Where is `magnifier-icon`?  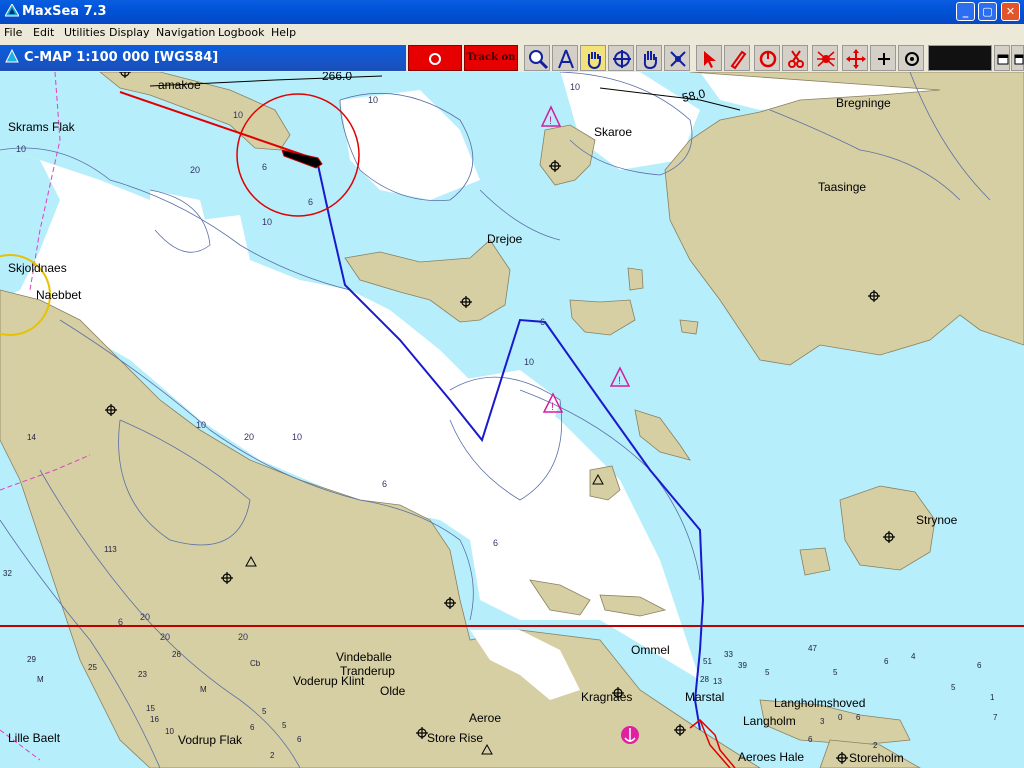
magnifier-icon is located at coordinates (539, 60).